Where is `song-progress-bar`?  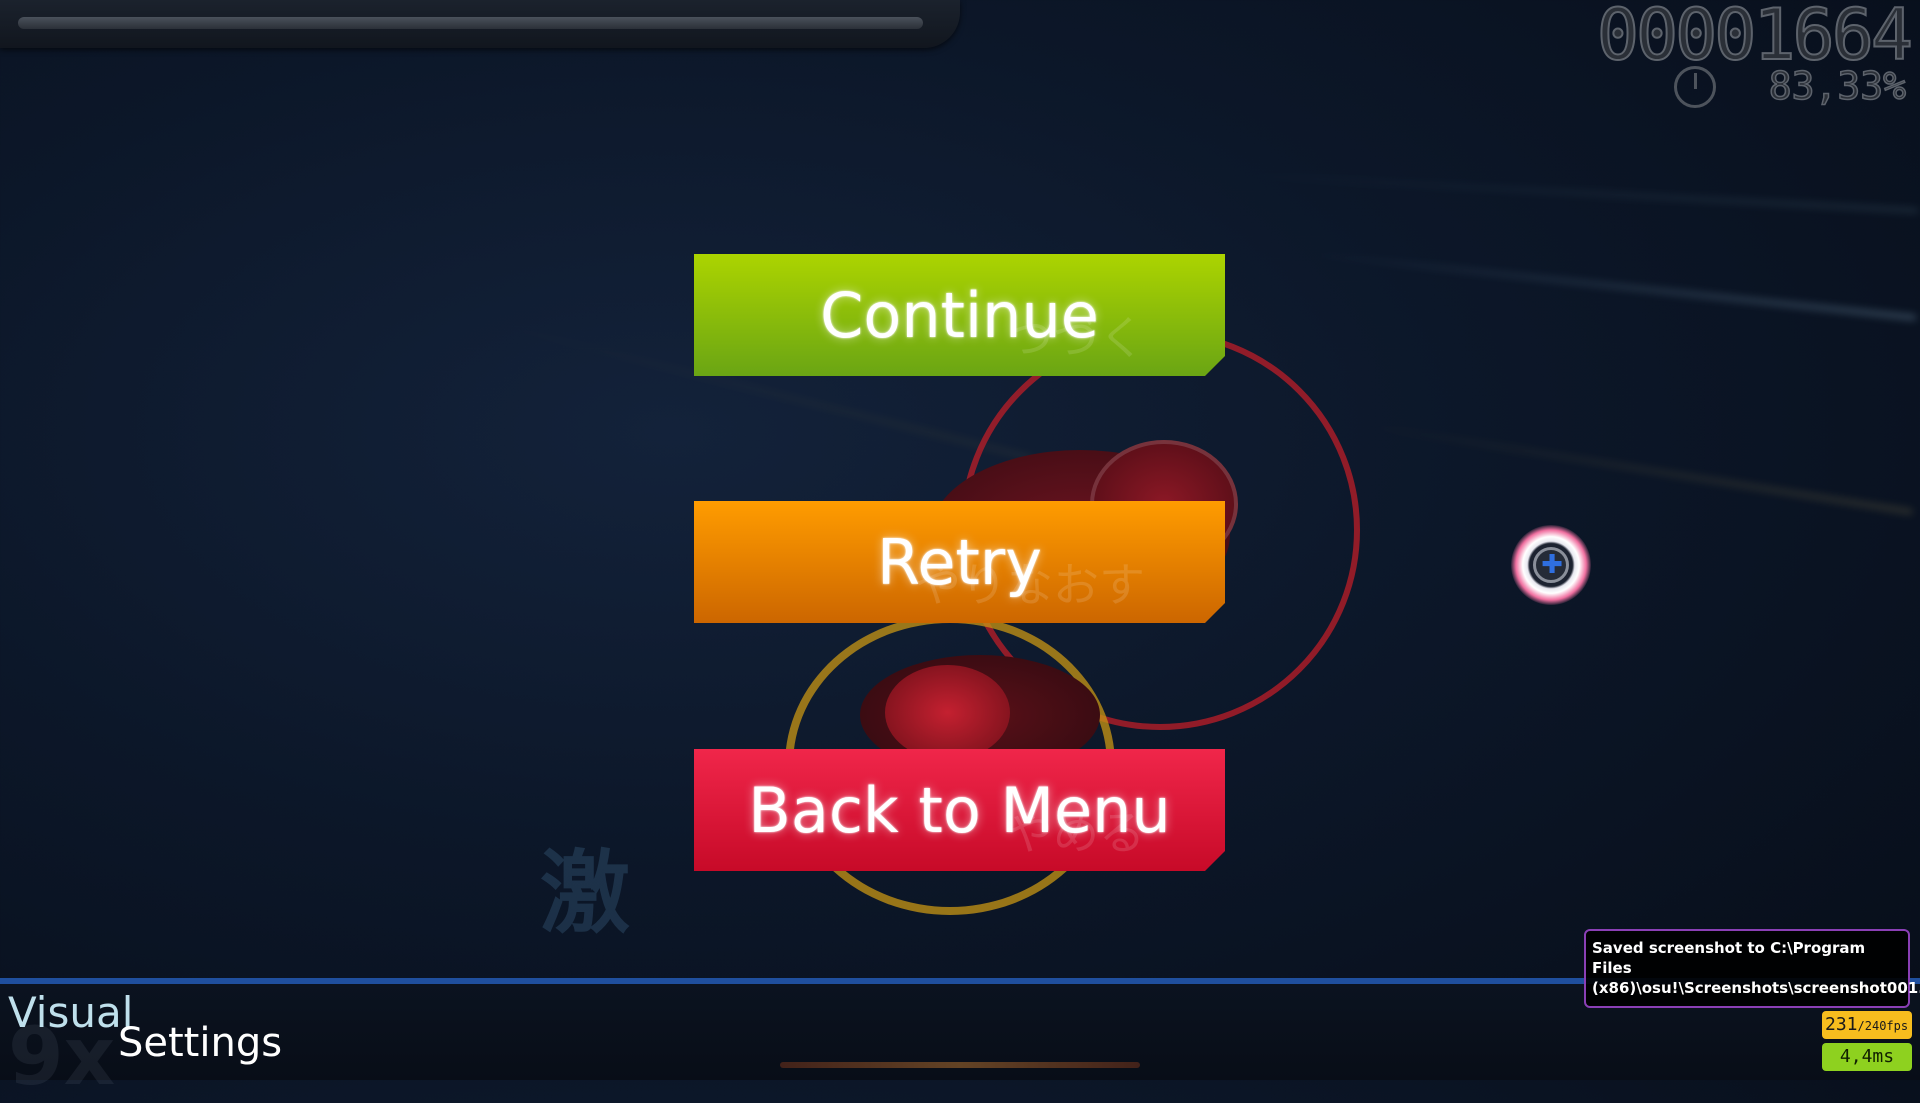 song-progress-bar is located at coordinates (470, 23).